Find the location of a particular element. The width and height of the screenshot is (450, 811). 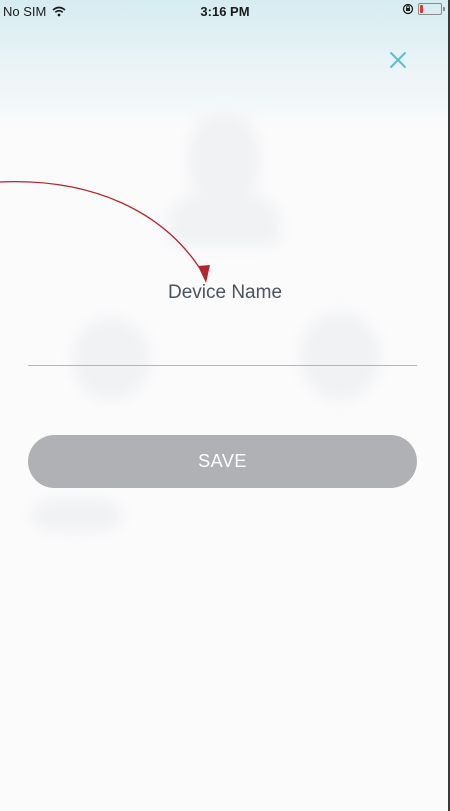

annotation-arrow is located at coordinates (105, 232).